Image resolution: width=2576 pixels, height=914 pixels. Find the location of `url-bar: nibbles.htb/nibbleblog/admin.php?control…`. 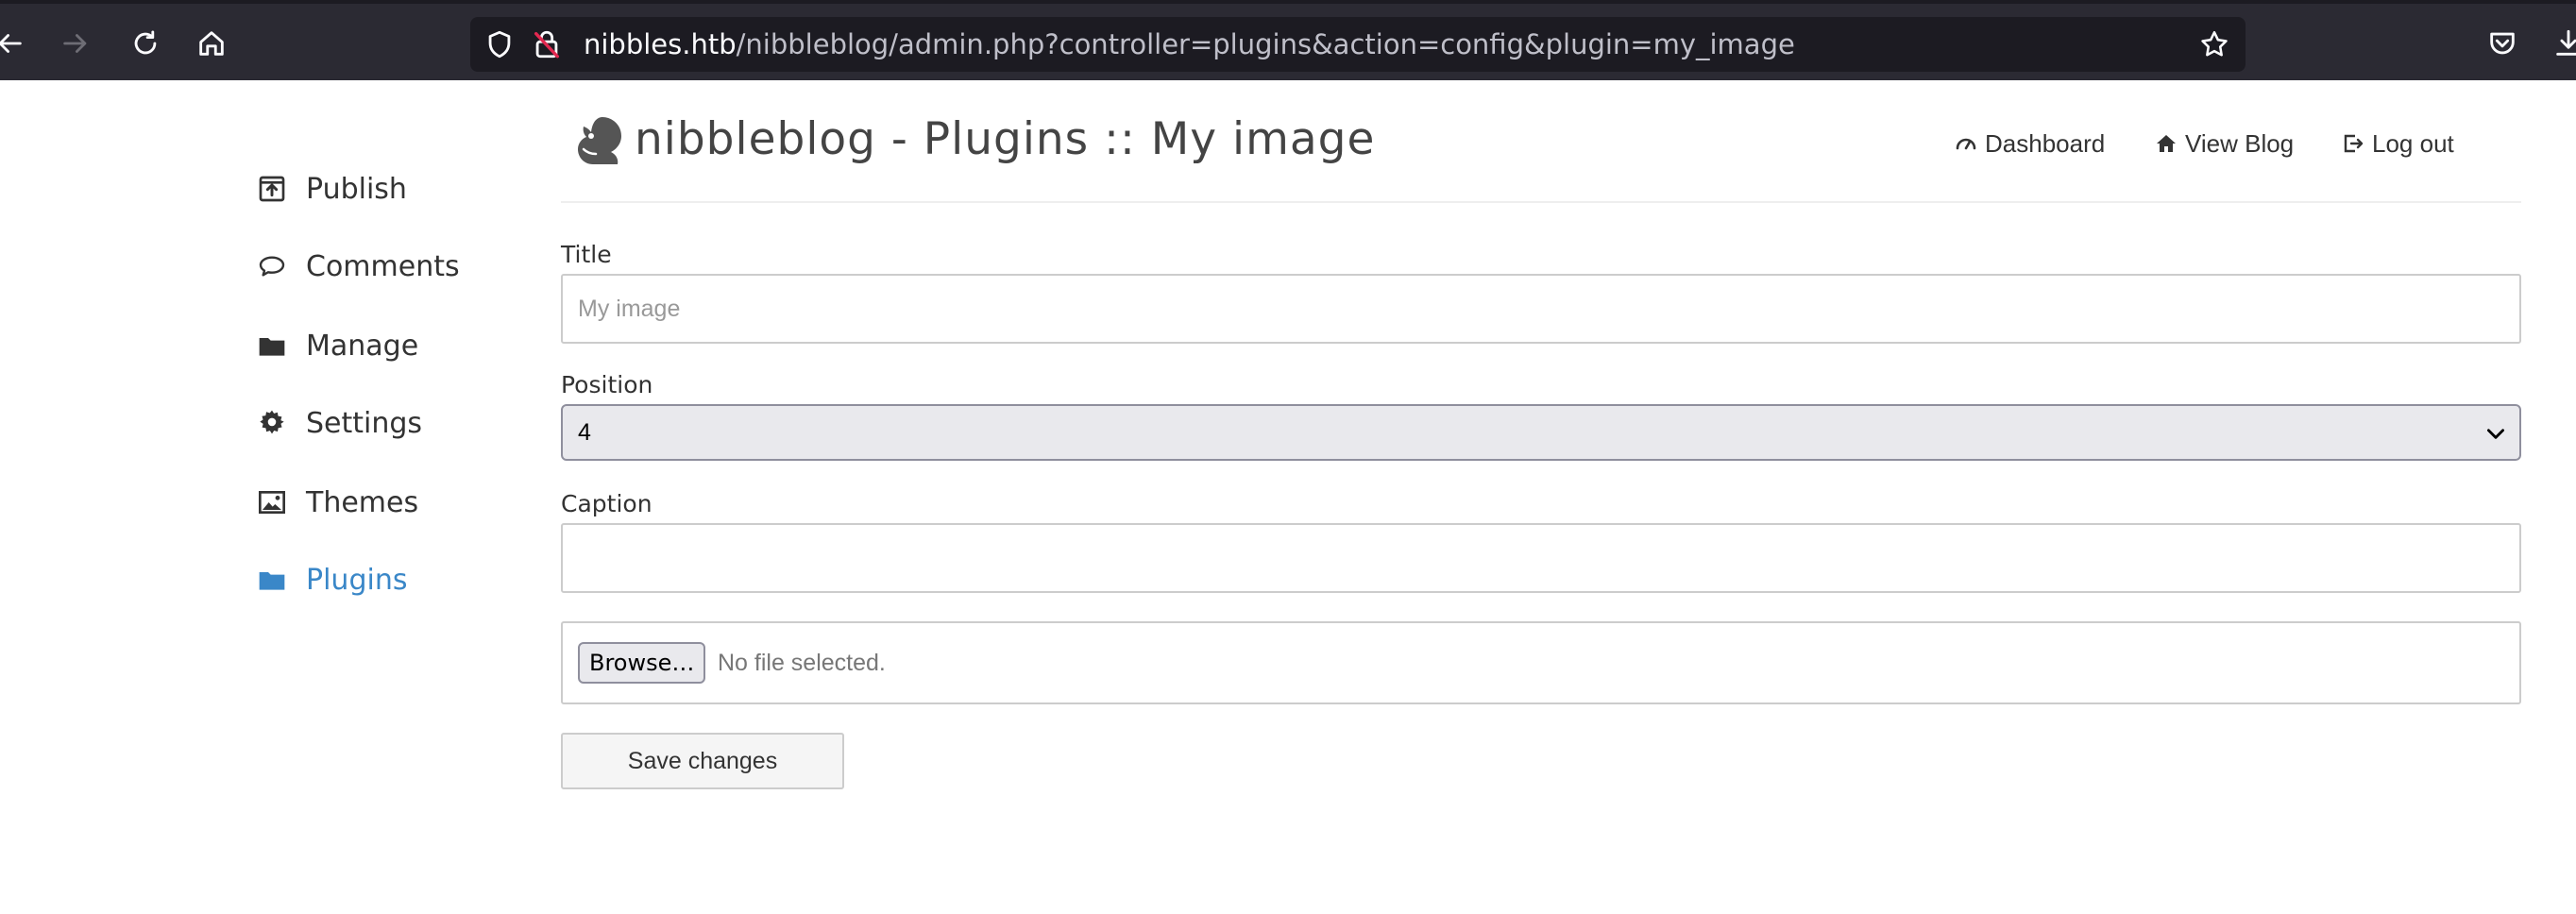

url-bar: nibbles.htb/nibbleblog/admin.php?control… is located at coordinates (1358, 44).